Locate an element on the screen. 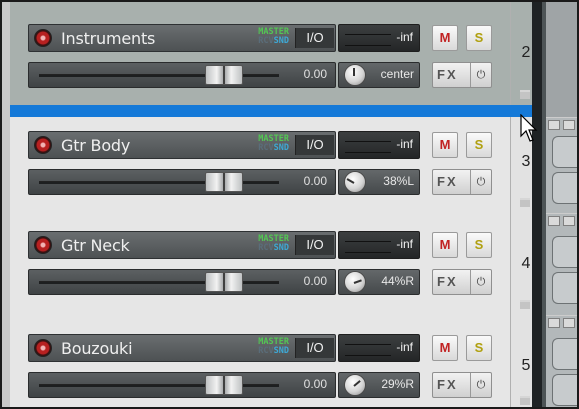  track-name-bar: Gtr Body MASTER RCVSND I/O is located at coordinates (182, 145).